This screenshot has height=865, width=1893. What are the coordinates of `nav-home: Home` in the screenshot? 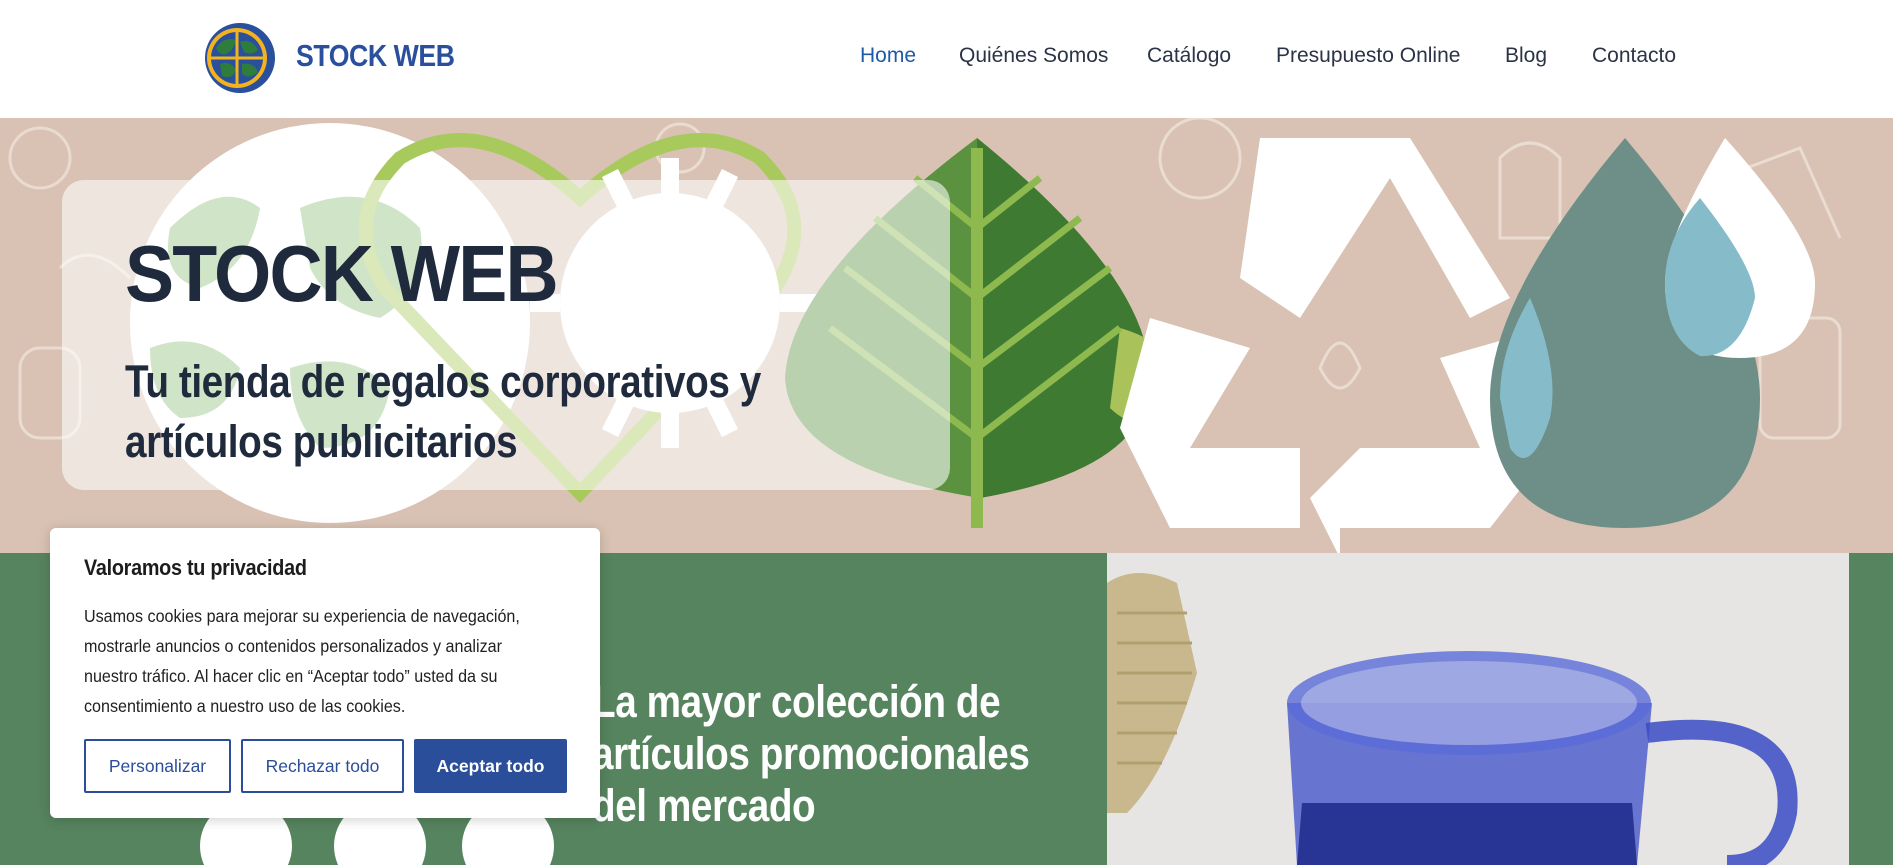 It's located at (888, 56).